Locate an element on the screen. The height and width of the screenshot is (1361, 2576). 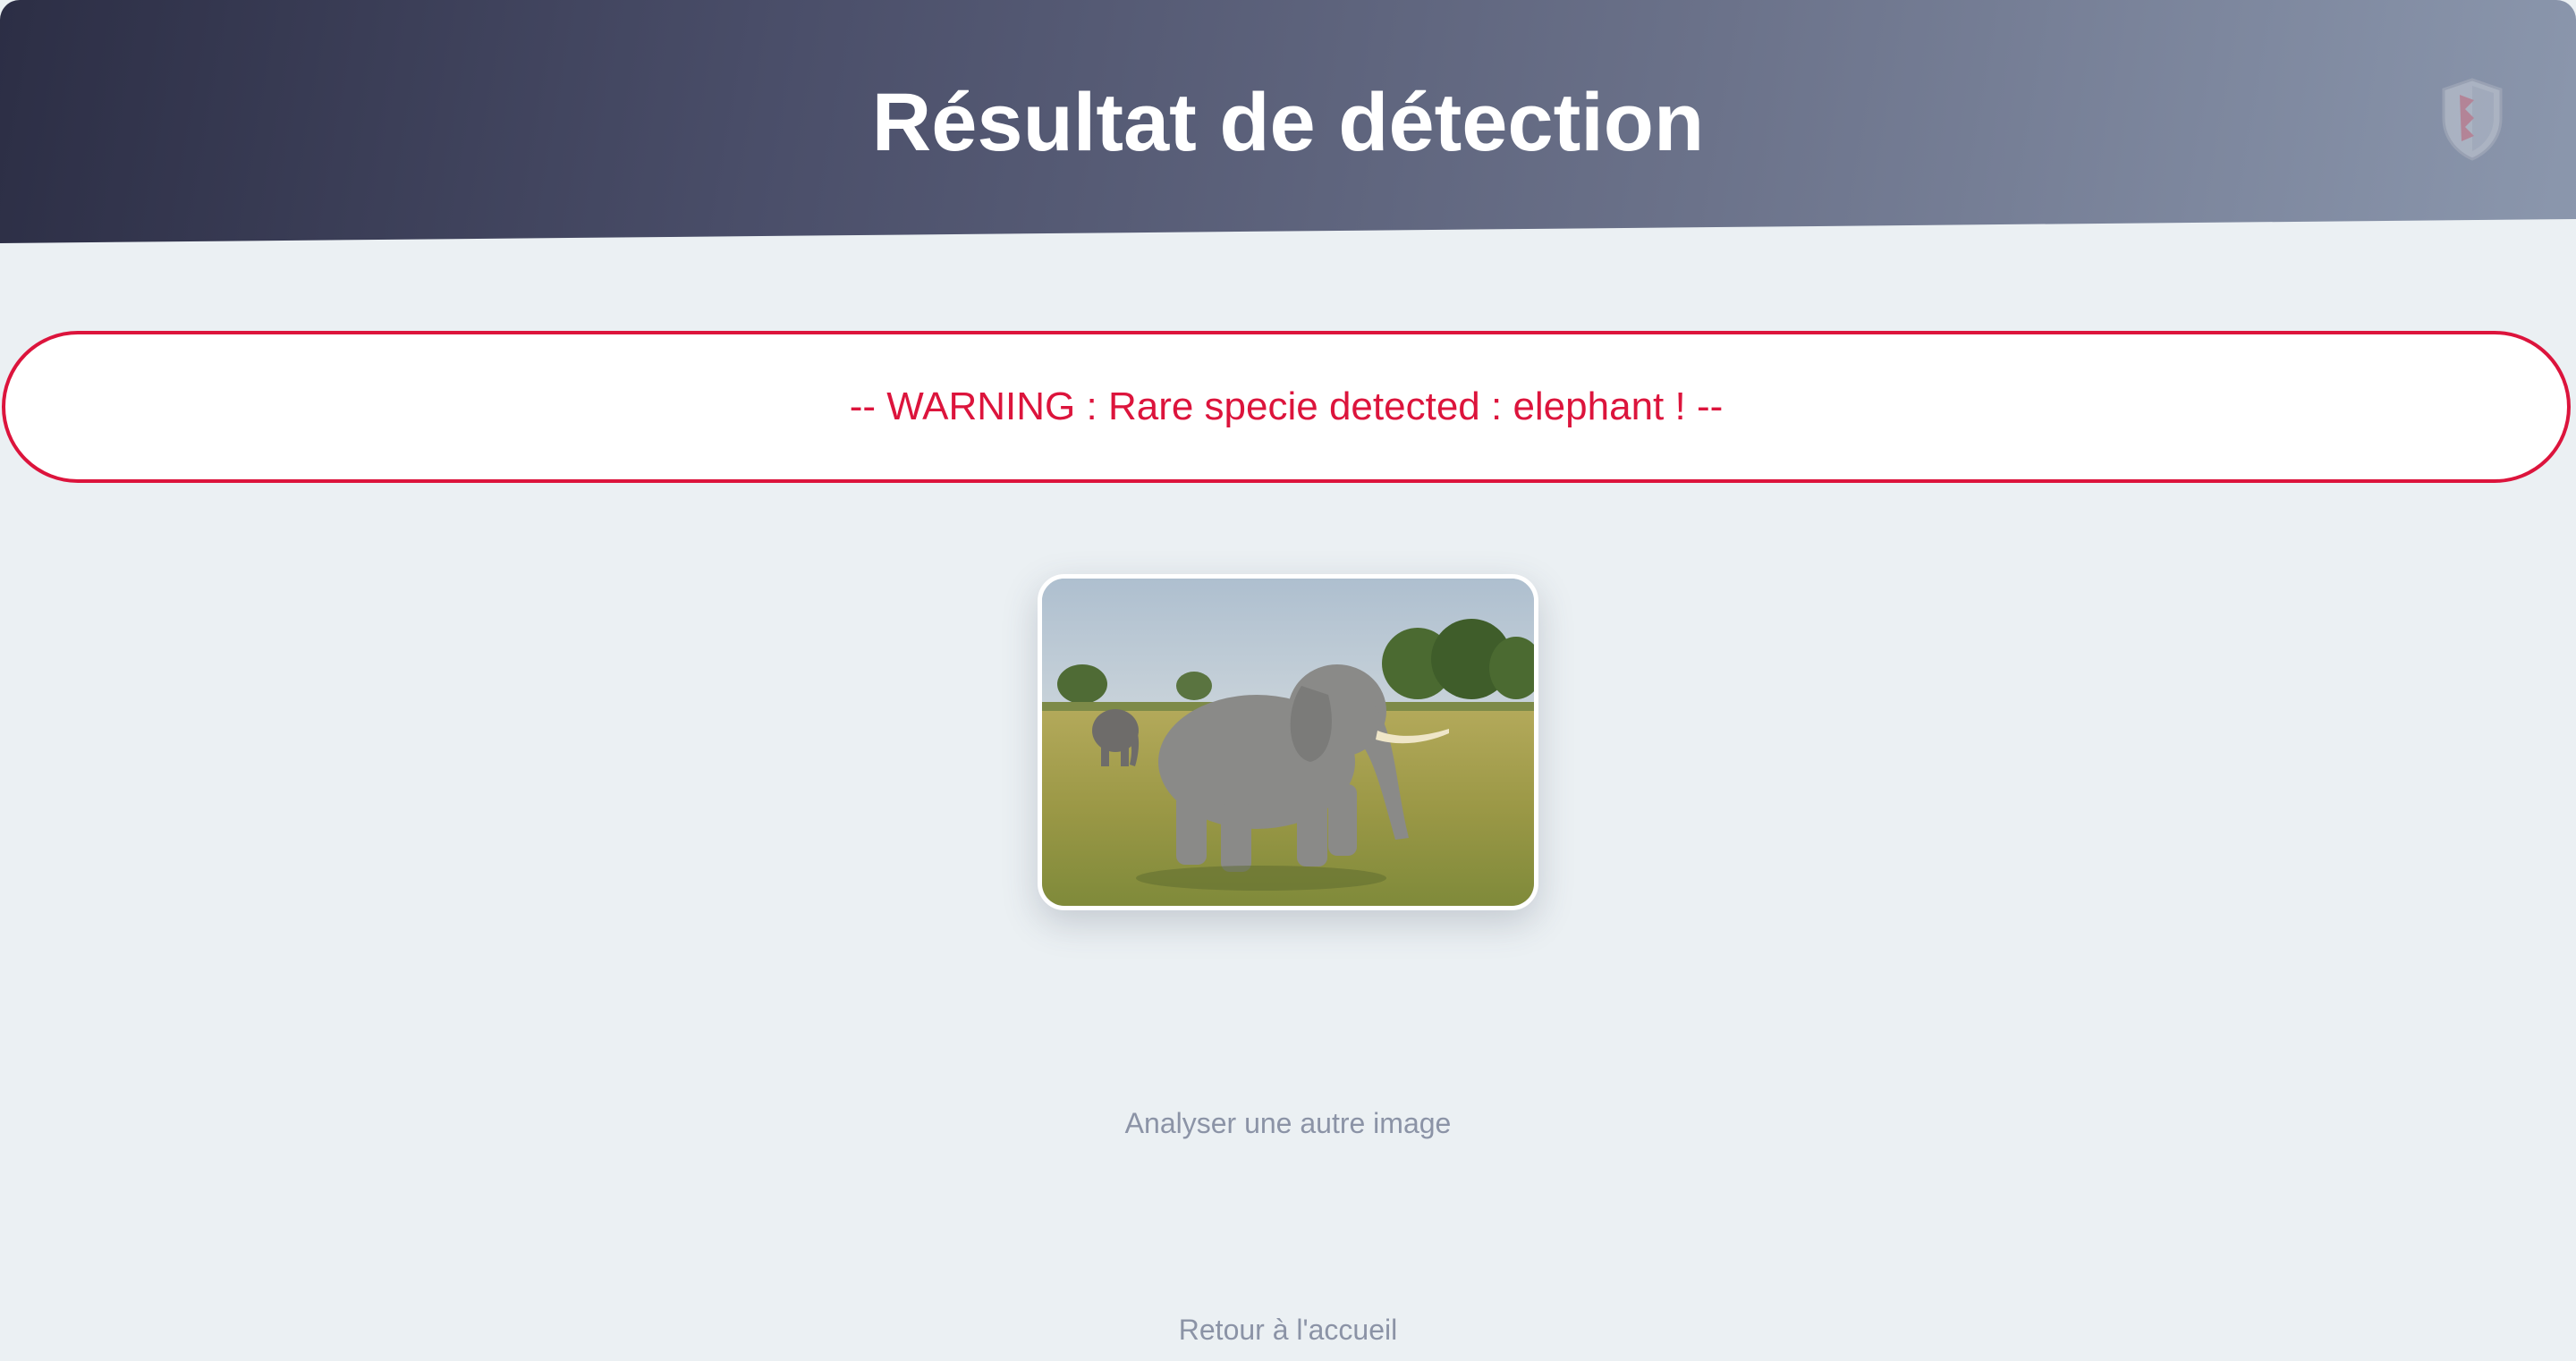
analyze-another-image-link: Analyser une autre image is located at coordinates (1288, 1123).